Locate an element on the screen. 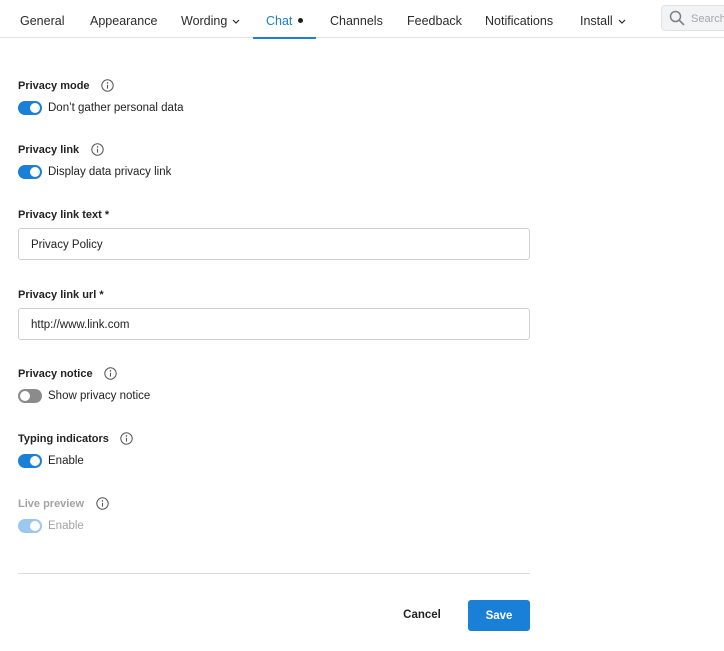  tab-chat: Chat is located at coordinates (284, 19).